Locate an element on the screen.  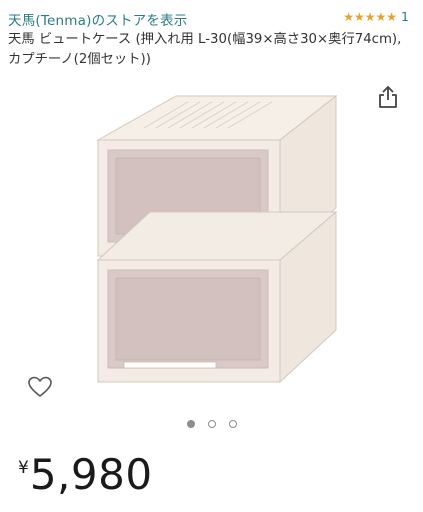
rating-stars: ★ ★ ★ ★ ★ is located at coordinates (370, 17).